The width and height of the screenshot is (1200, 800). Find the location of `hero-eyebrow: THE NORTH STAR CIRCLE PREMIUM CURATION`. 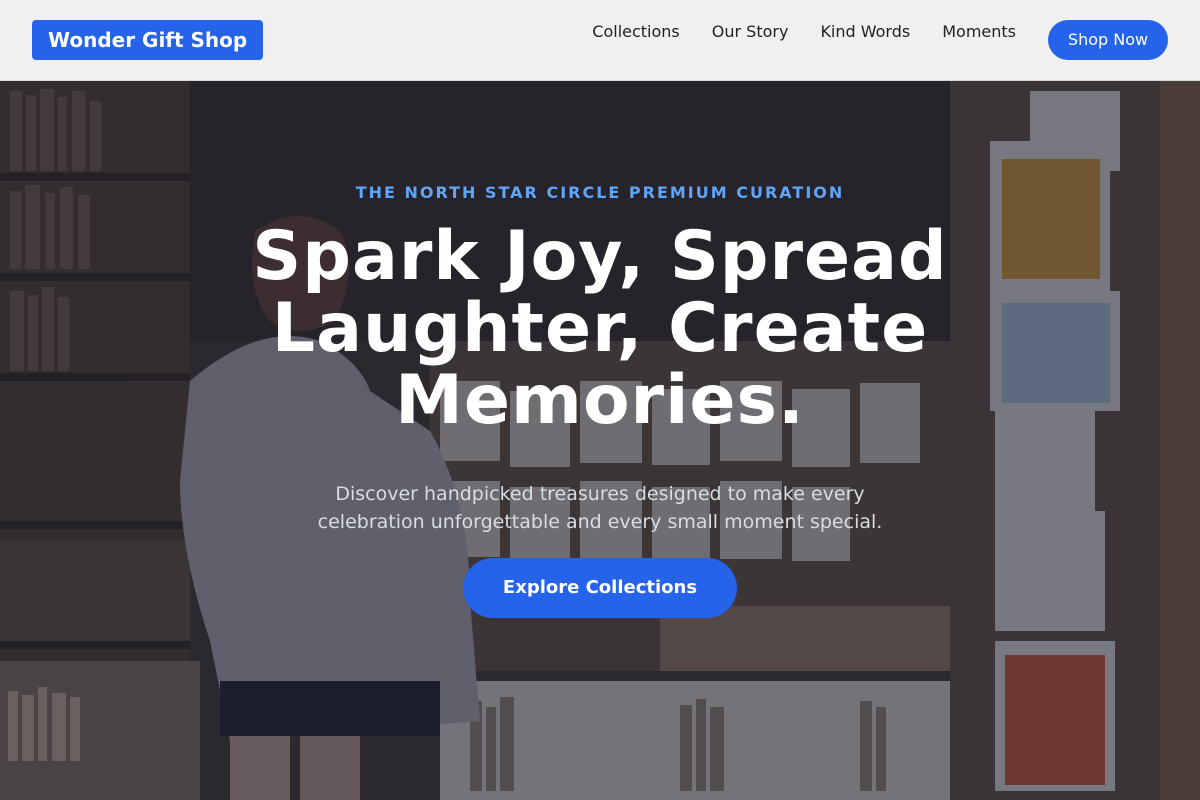

hero-eyebrow: THE NORTH STAR CIRCLE PREMIUM CURATION is located at coordinates (600, 192).